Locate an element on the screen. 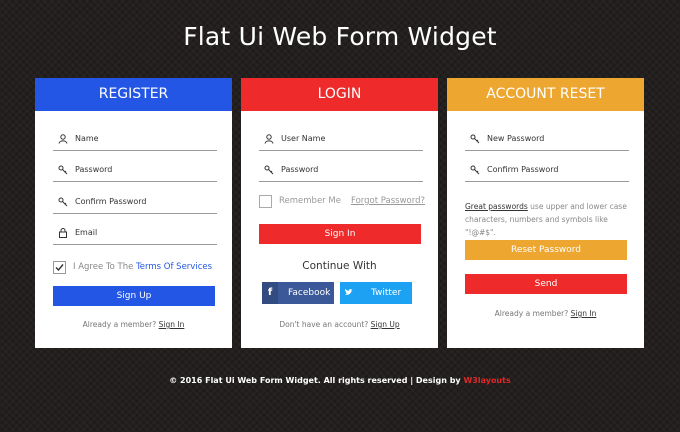 This screenshot has height=432, width=680. send-button: Send is located at coordinates (546, 284).